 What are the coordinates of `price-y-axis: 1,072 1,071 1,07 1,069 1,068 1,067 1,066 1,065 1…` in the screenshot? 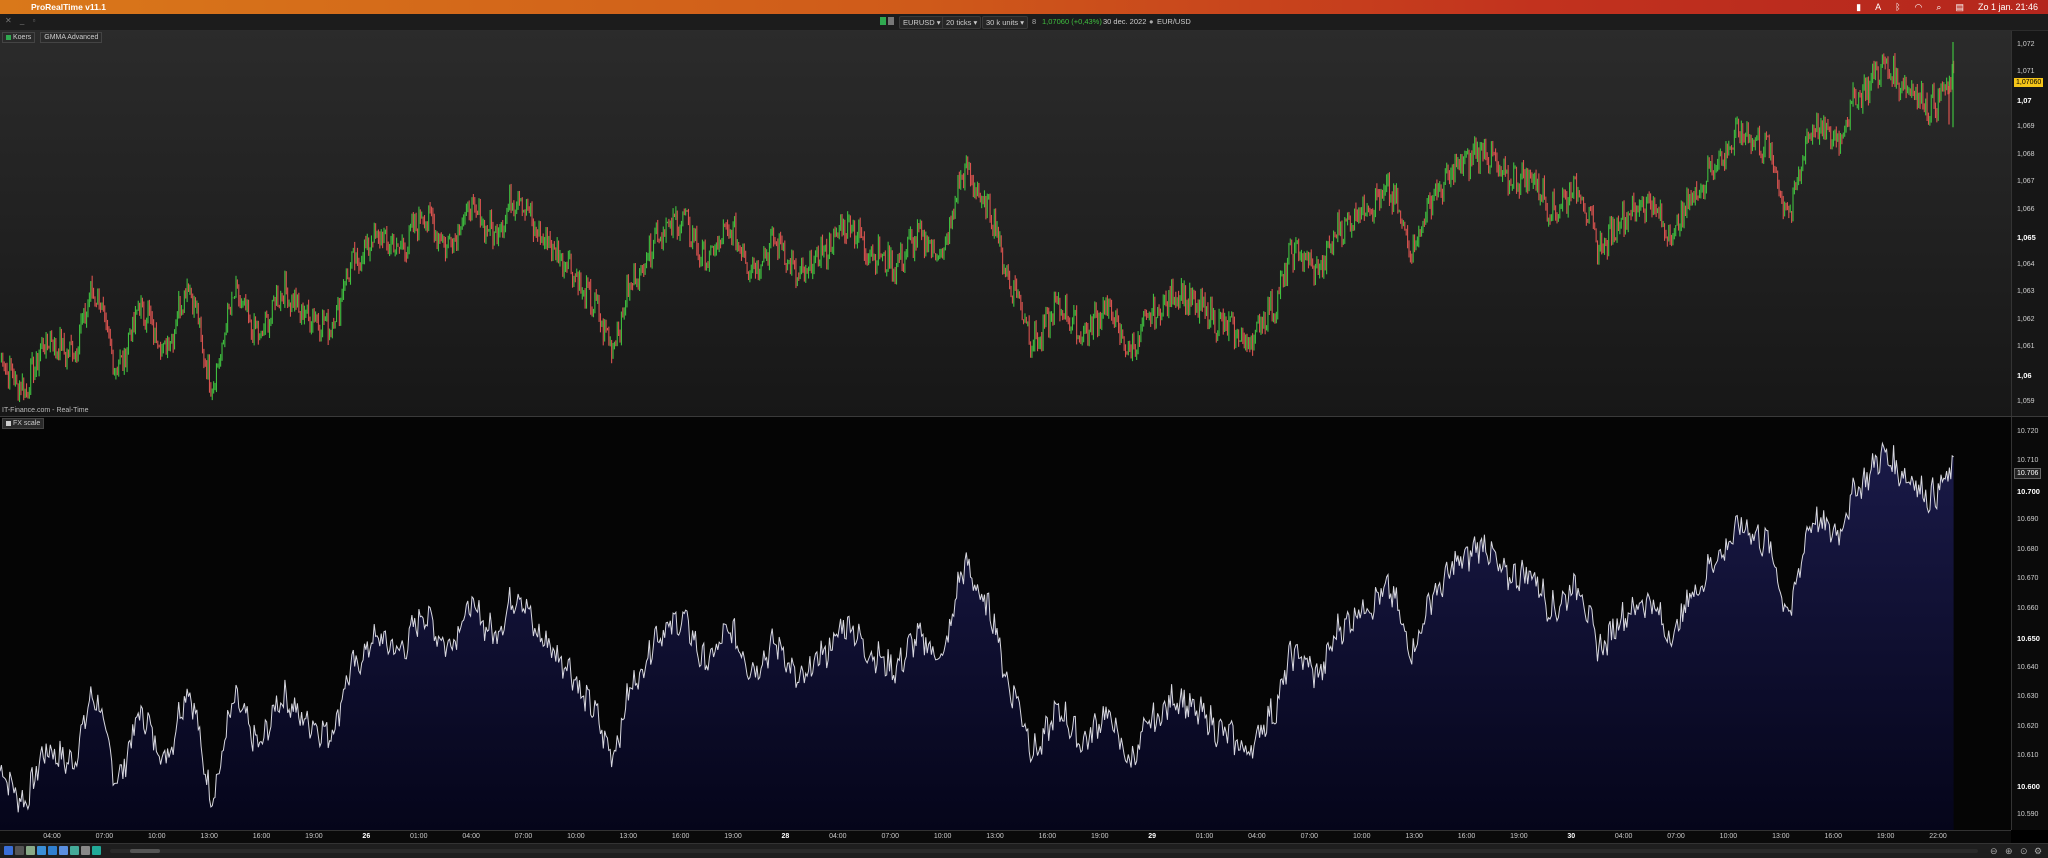 It's located at (2029, 223).